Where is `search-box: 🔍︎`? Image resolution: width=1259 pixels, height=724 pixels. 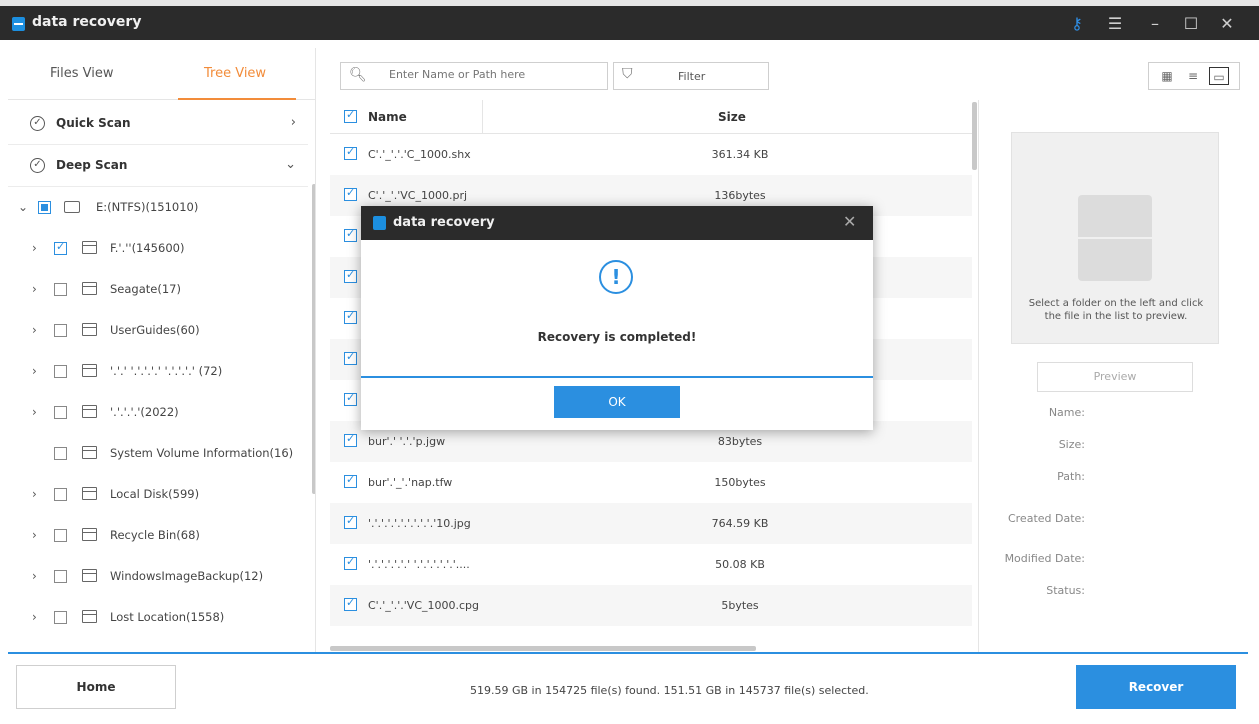
search-box: 🔍︎ is located at coordinates (474, 76).